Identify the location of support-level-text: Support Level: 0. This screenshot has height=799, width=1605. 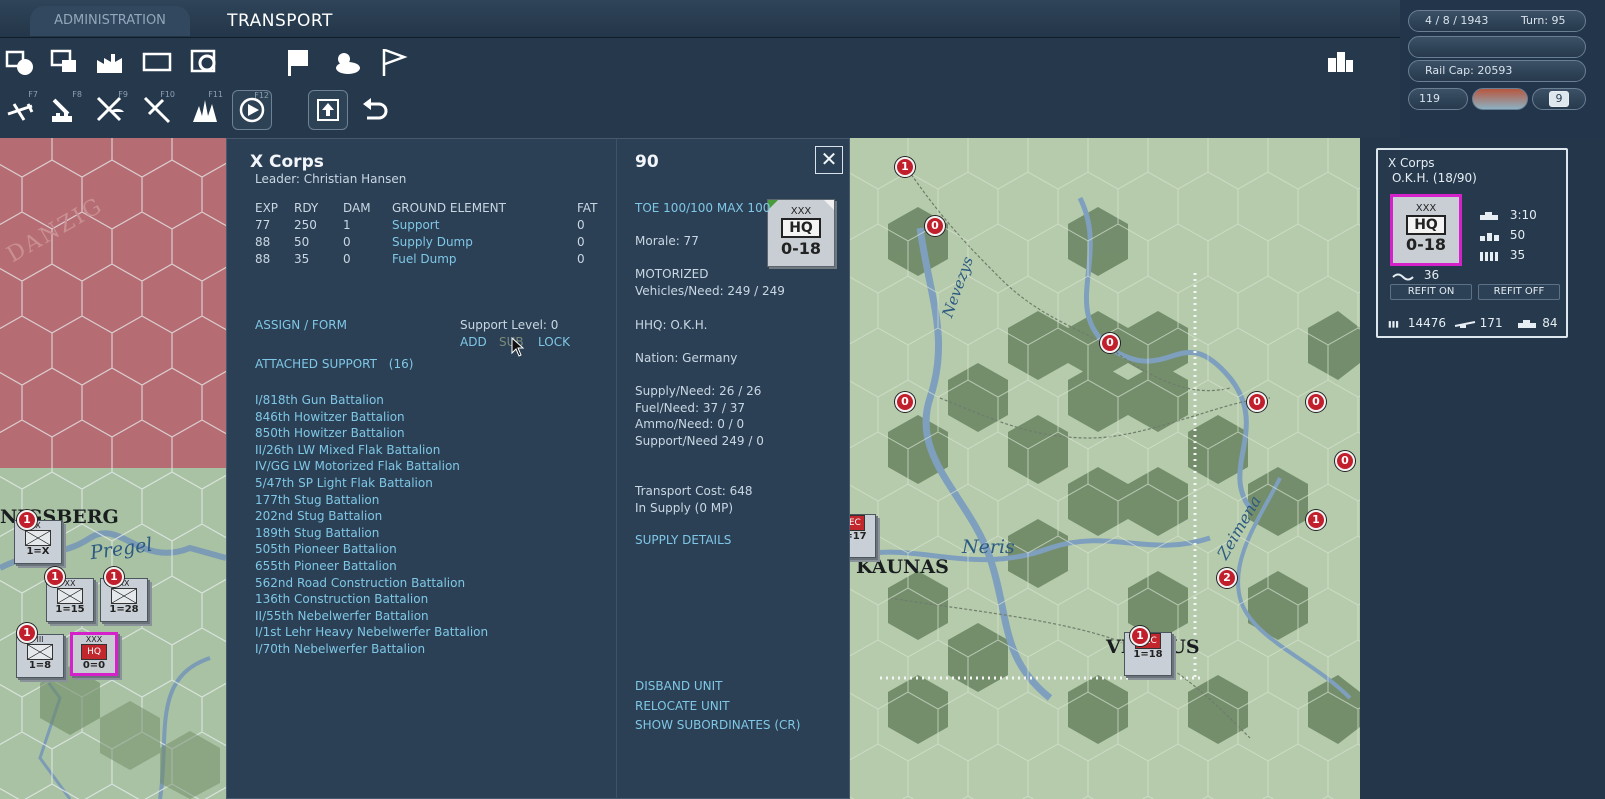
(509, 325).